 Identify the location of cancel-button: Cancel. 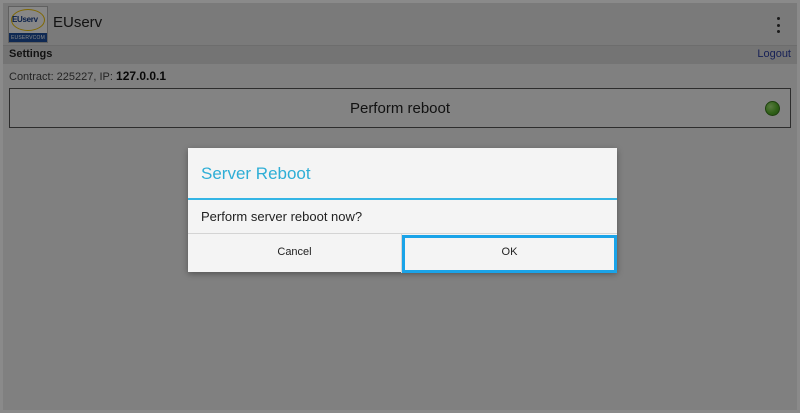
(295, 253).